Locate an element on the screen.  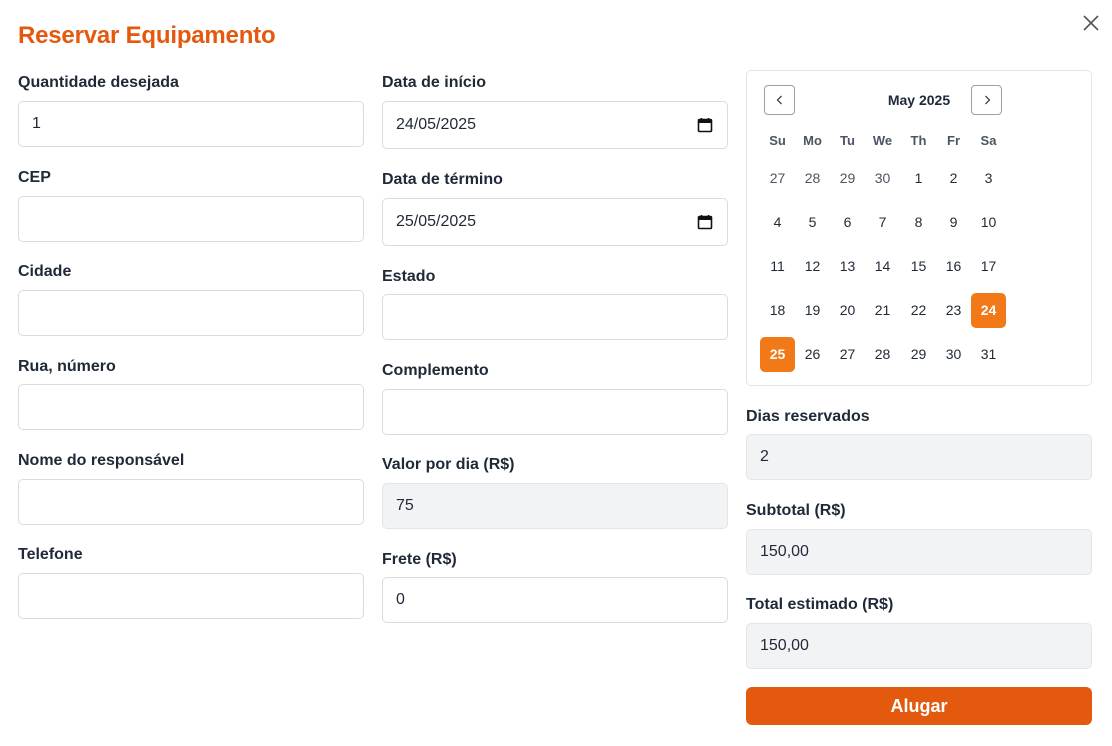
subtotal-value: 150,00 is located at coordinates (784, 551).